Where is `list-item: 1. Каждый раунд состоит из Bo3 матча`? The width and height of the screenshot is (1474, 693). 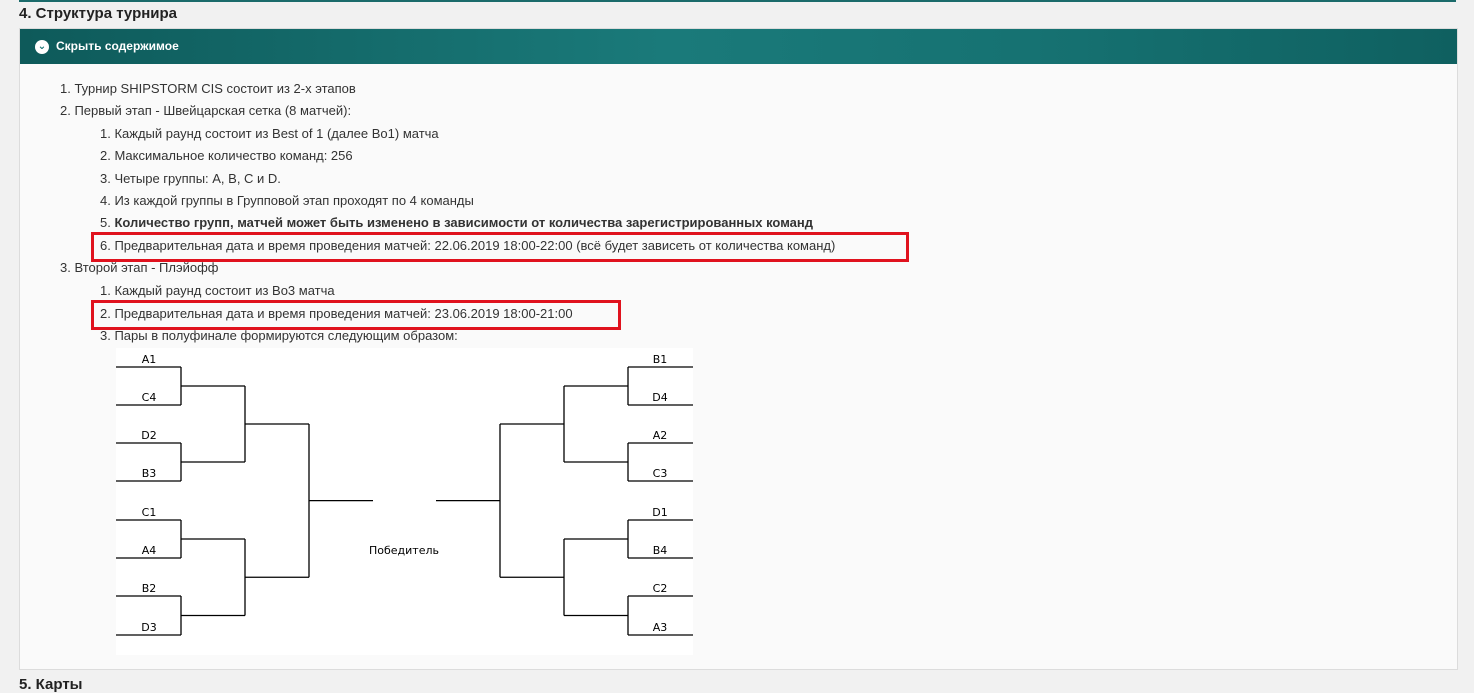 list-item: 1. Каждый раунд состоит из Bo3 матча is located at coordinates (217, 290).